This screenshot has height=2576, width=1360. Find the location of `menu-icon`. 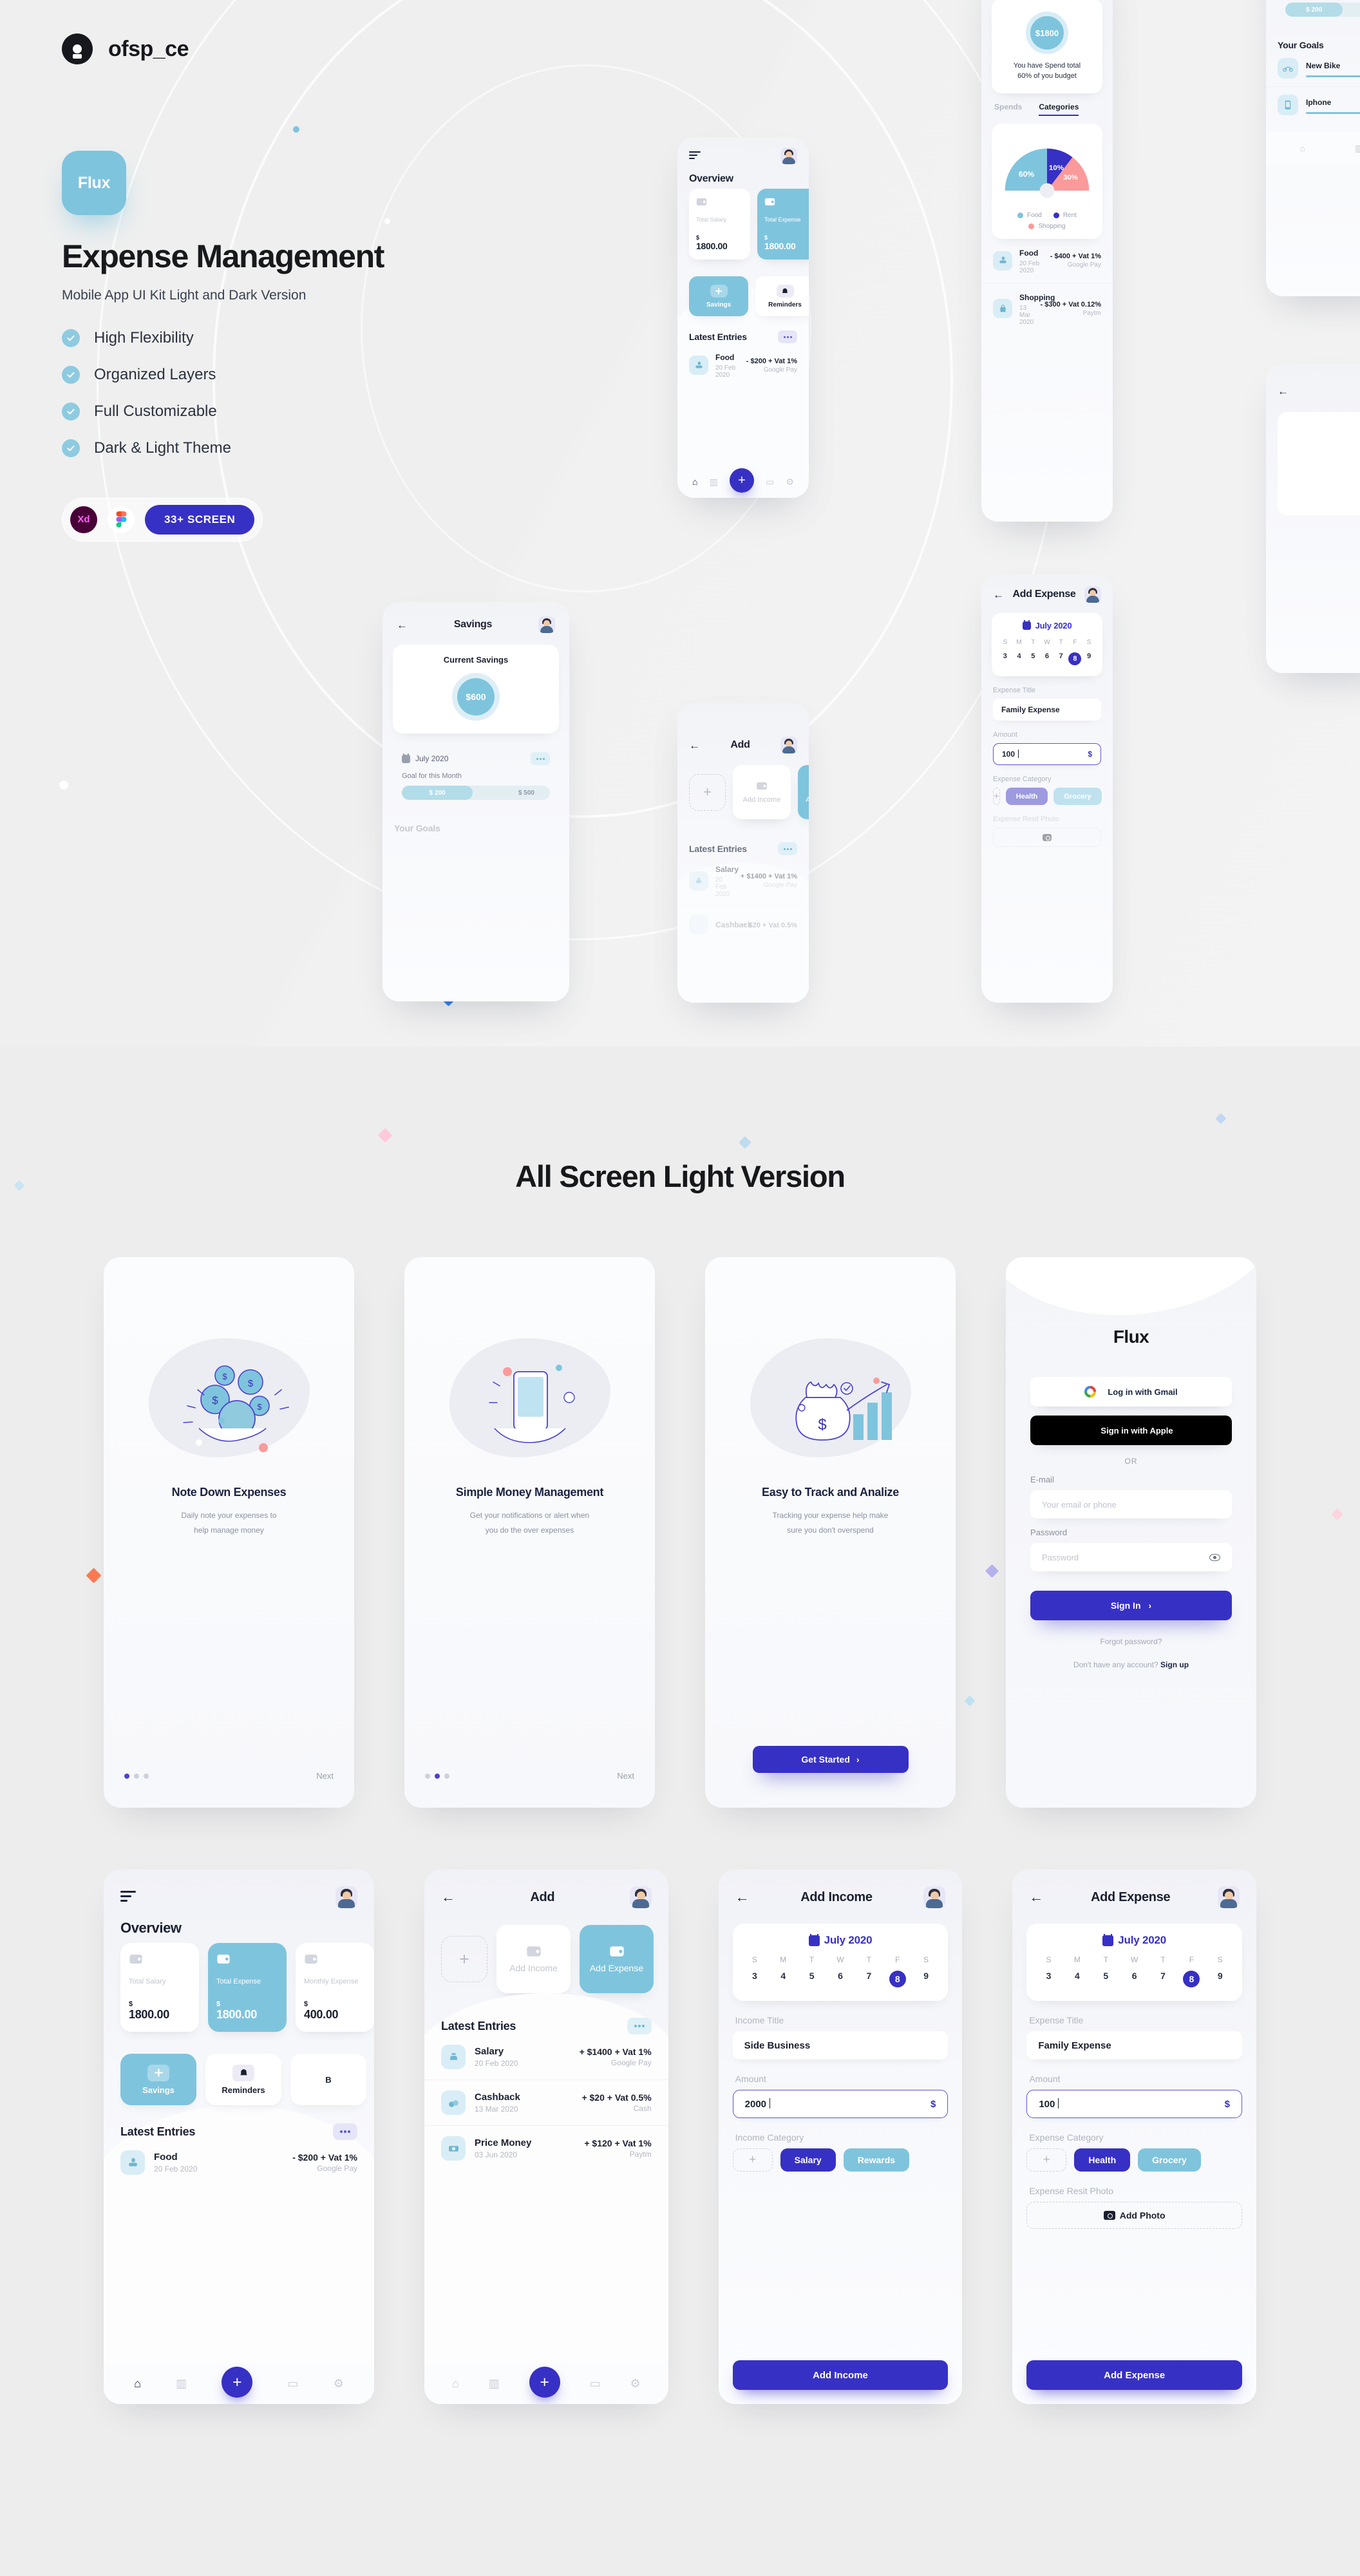

menu-icon is located at coordinates (128, 1897).